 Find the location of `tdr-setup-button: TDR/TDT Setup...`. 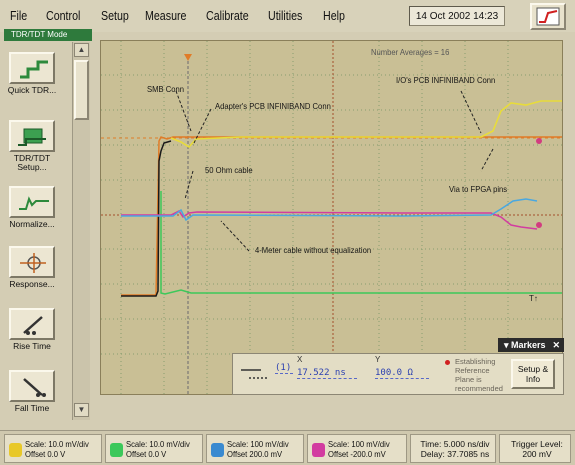

tdr-setup-button: TDR/TDT Setup... is located at coordinates (32, 146).